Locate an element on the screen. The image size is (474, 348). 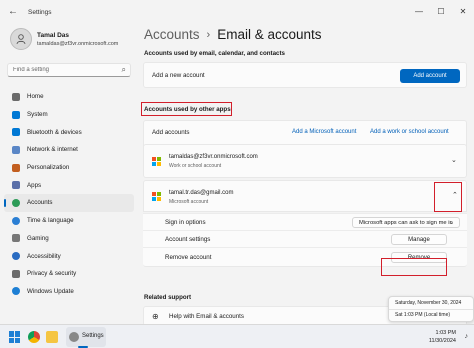
sidebar-item-label: Bluetooth & devices is located at coordinates (54, 132).